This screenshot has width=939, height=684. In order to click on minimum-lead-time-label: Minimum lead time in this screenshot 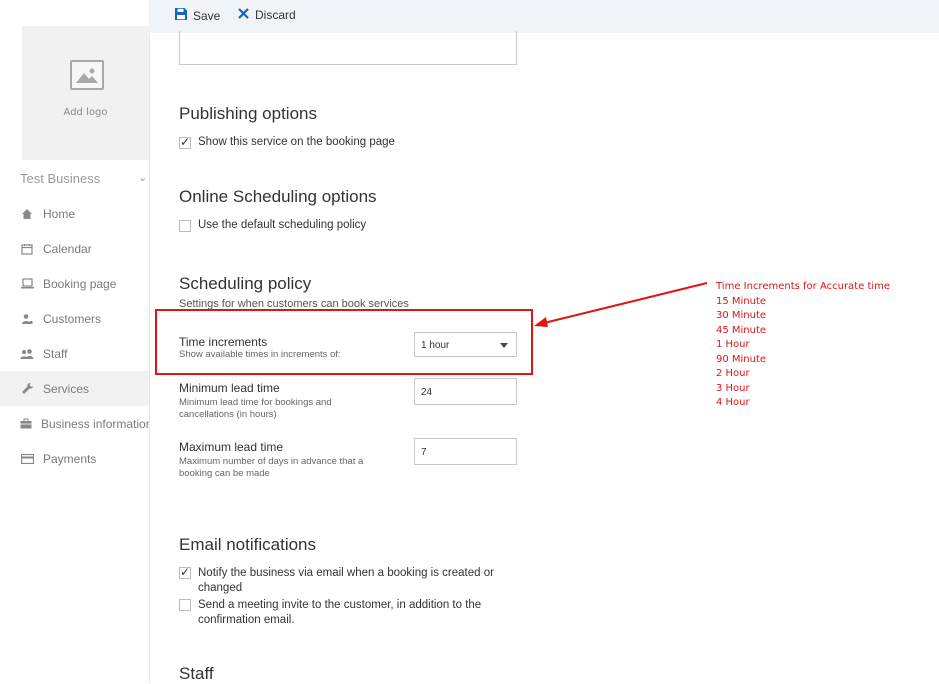, I will do `click(229, 388)`.